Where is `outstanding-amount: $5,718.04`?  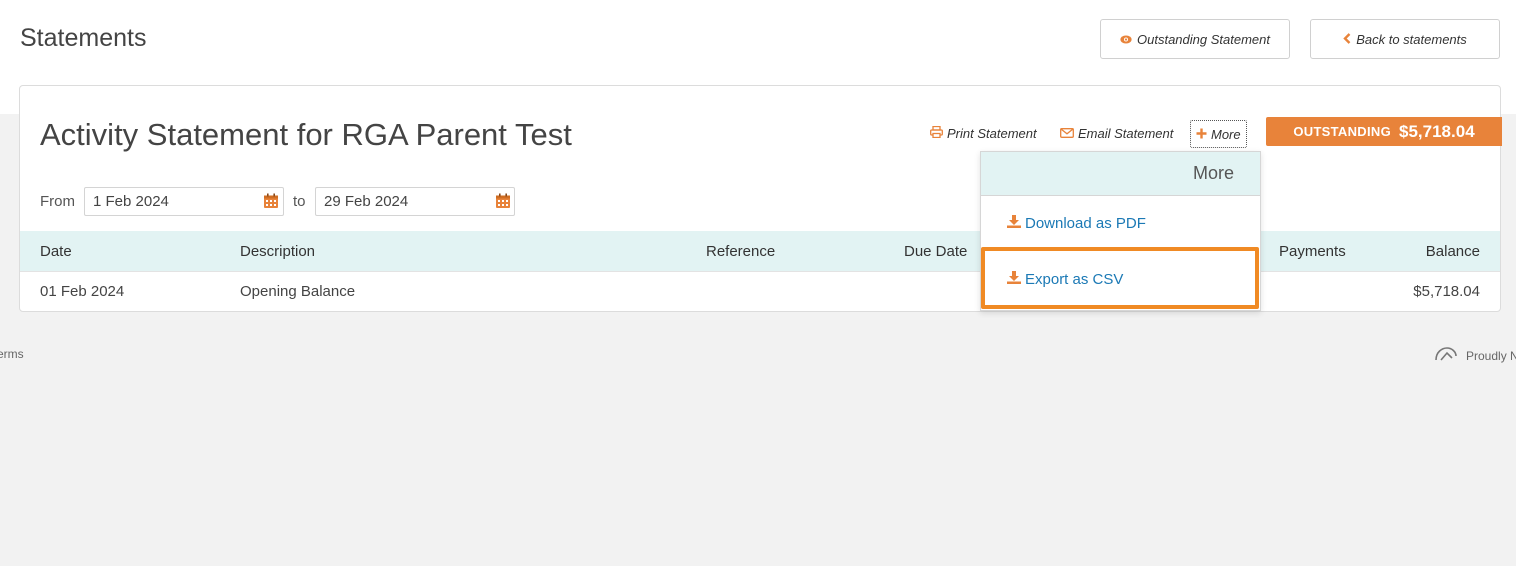
outstanding-amount: $5,718.04 is located at coordinates (1437, 131).